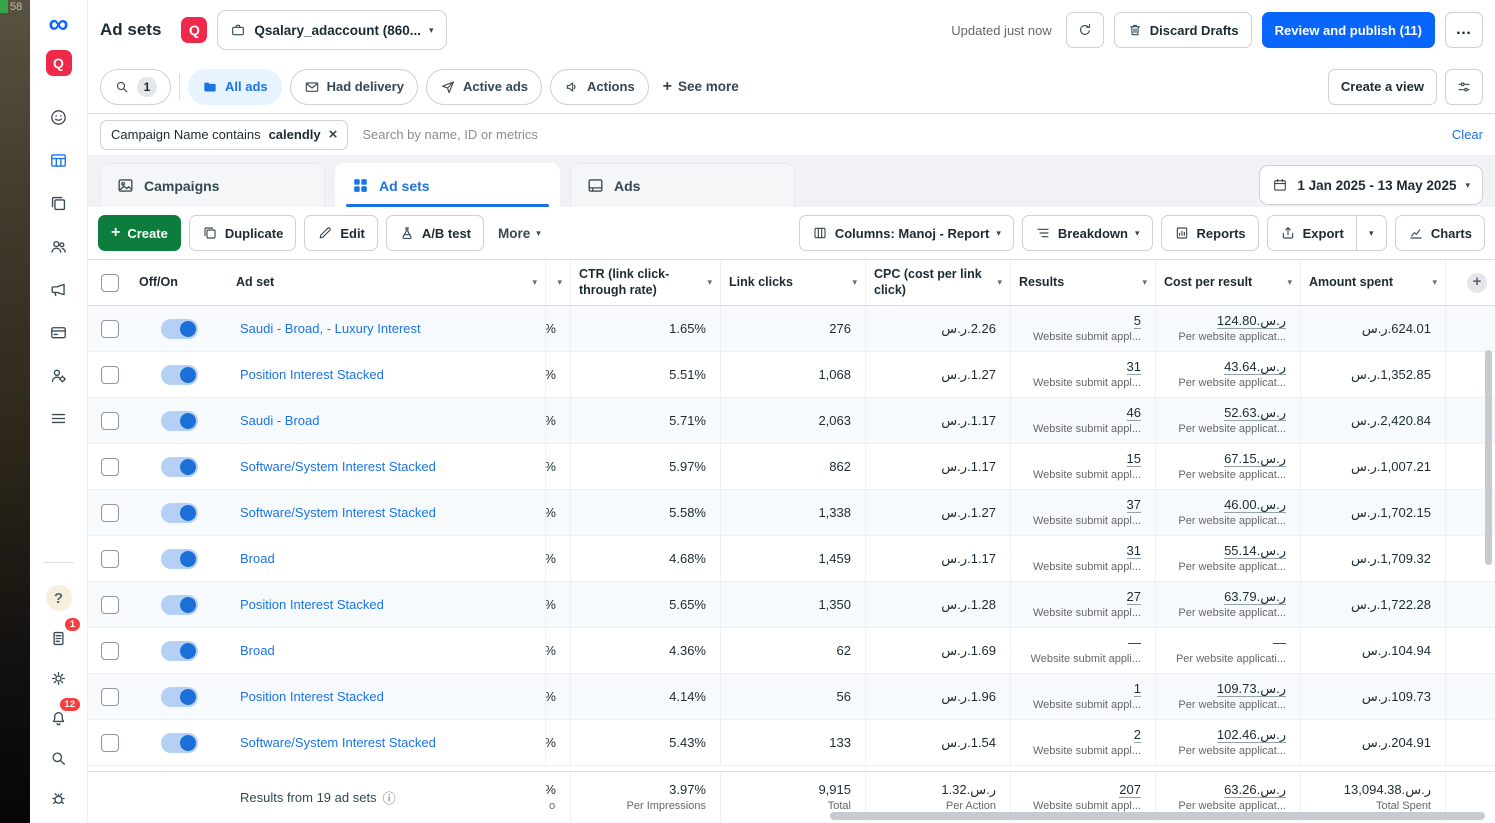  What do you see at coordinates (341, 233) in the screenshot?
I see `edit-button: Edit` at bounding box center [341, 233].